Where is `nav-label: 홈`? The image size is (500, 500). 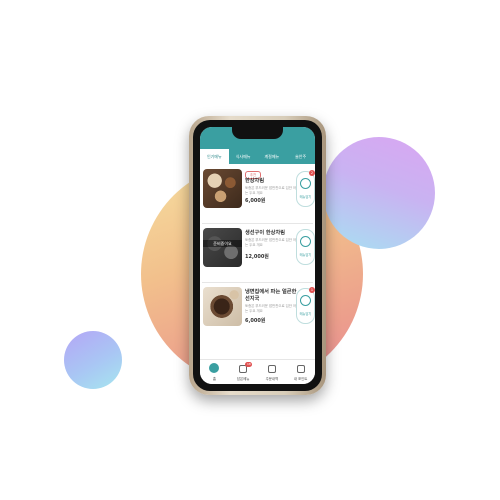 nav-label: 홈 is located at coordinates (214, 379).